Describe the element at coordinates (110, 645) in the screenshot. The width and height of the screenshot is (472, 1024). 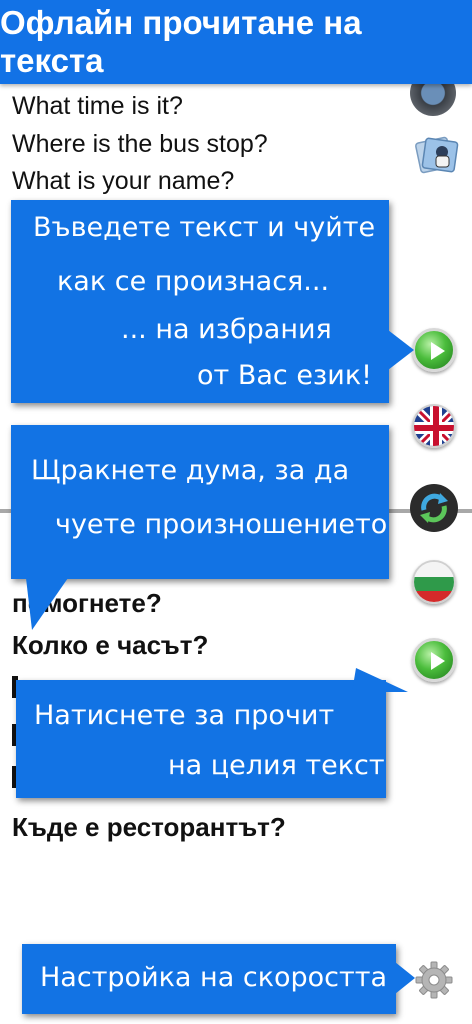
I see `target-text-line: Колко е часът?` at that location.